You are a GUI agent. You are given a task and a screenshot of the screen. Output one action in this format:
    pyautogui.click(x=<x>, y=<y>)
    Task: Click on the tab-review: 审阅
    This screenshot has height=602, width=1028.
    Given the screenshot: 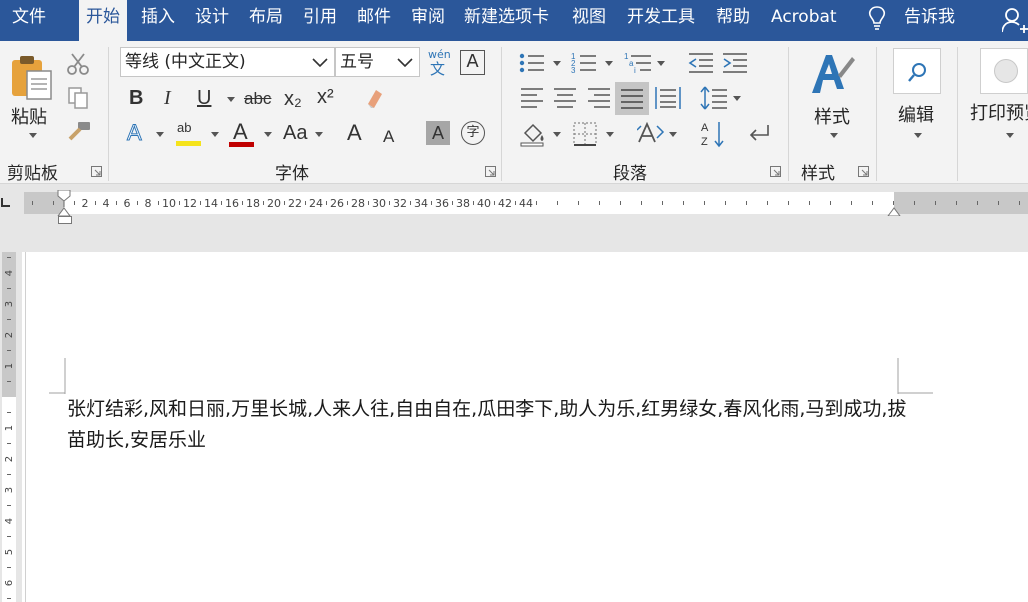 What is the action you would take?
    pyautogui.click(x=428, y=17)
    